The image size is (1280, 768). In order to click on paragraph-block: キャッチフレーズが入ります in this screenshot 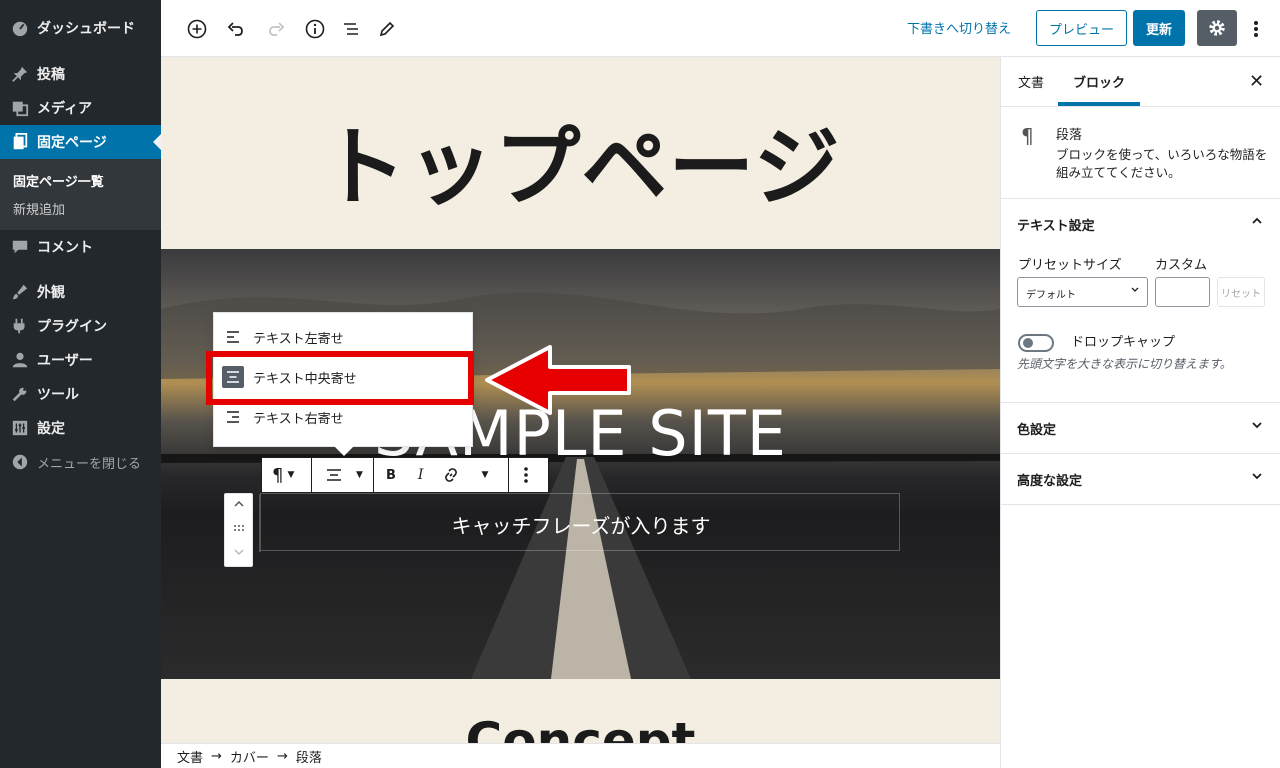, I will do `click(580, 522)`.